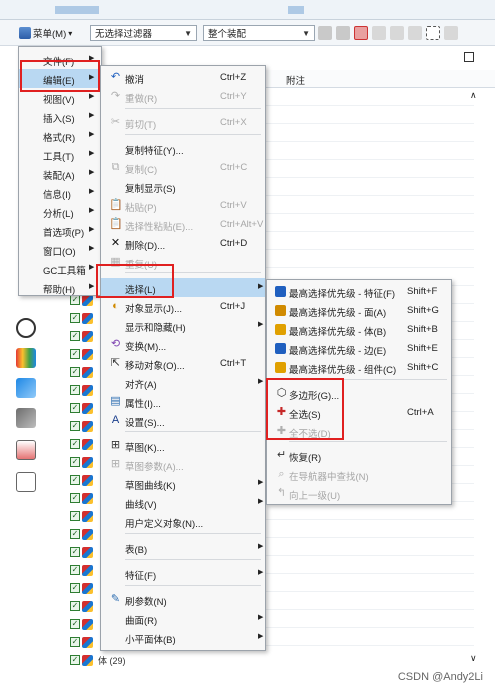 The width and height of the screenshot is (495, 691). I want to click on part-navigator-icon, so click(26, 482).